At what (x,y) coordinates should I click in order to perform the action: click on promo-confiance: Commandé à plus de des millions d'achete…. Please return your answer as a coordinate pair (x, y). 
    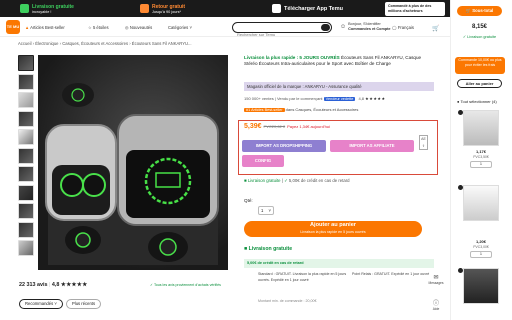
    Looking at the image, I should click on (415, 8).